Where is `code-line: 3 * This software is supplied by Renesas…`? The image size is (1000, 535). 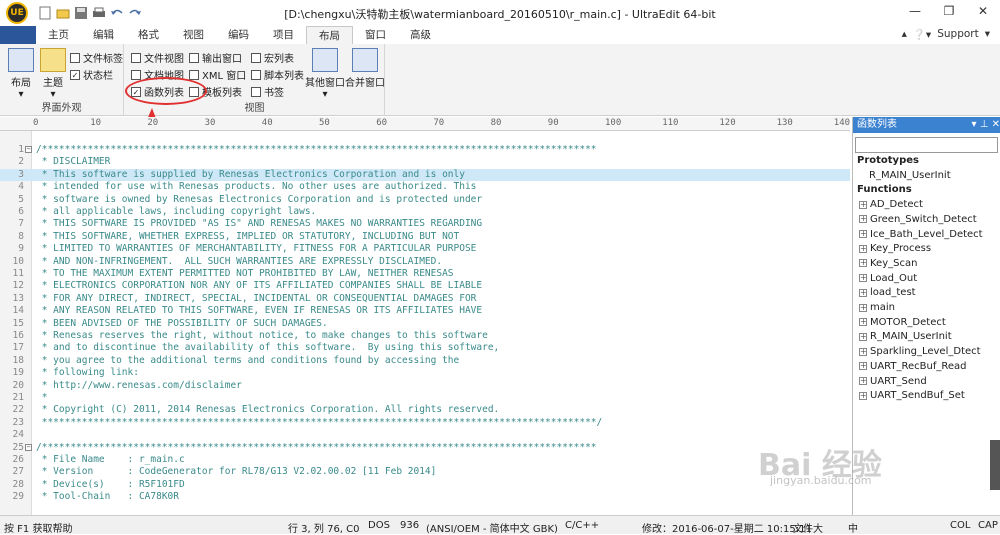
code-line: 3 * This software is supplied by Renesas… is located at coordinates (425, 175).